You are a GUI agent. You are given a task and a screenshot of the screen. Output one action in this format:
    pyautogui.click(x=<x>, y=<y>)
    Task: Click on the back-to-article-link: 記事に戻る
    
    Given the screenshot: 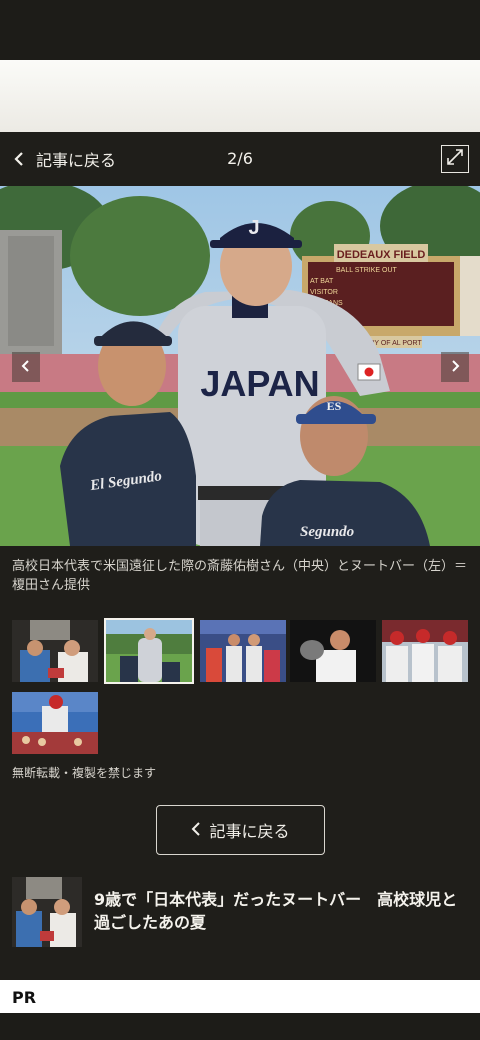 What is the action you would take?
    pyautogui.click(x=62, y=159)
    